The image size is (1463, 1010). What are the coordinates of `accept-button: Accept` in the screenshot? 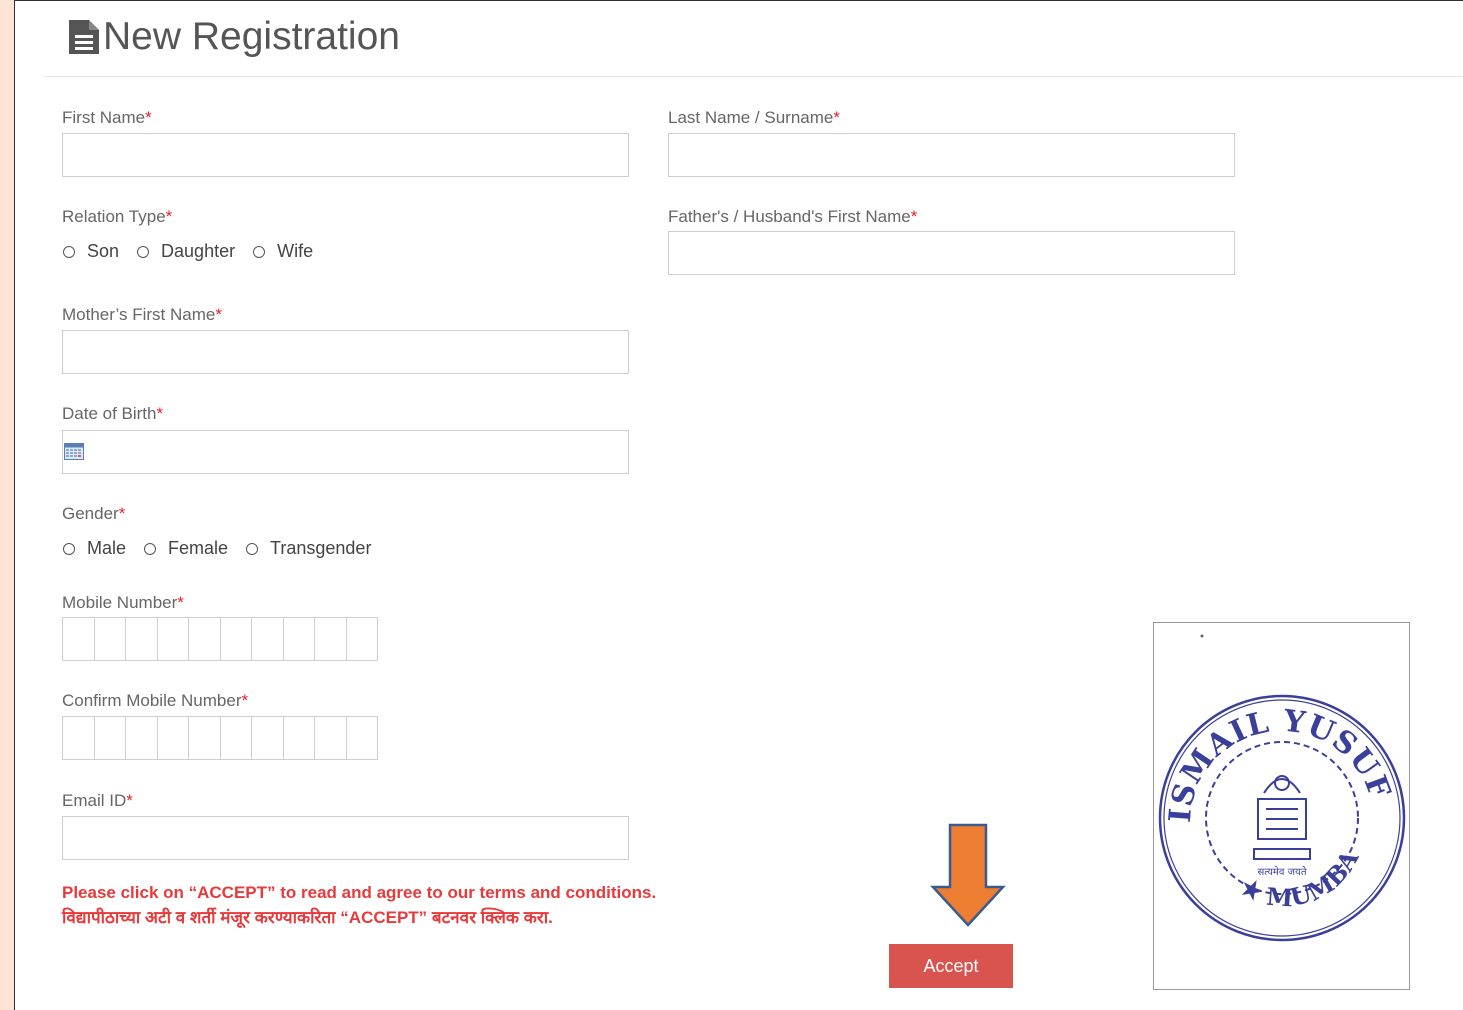 It's located at (951, 966).